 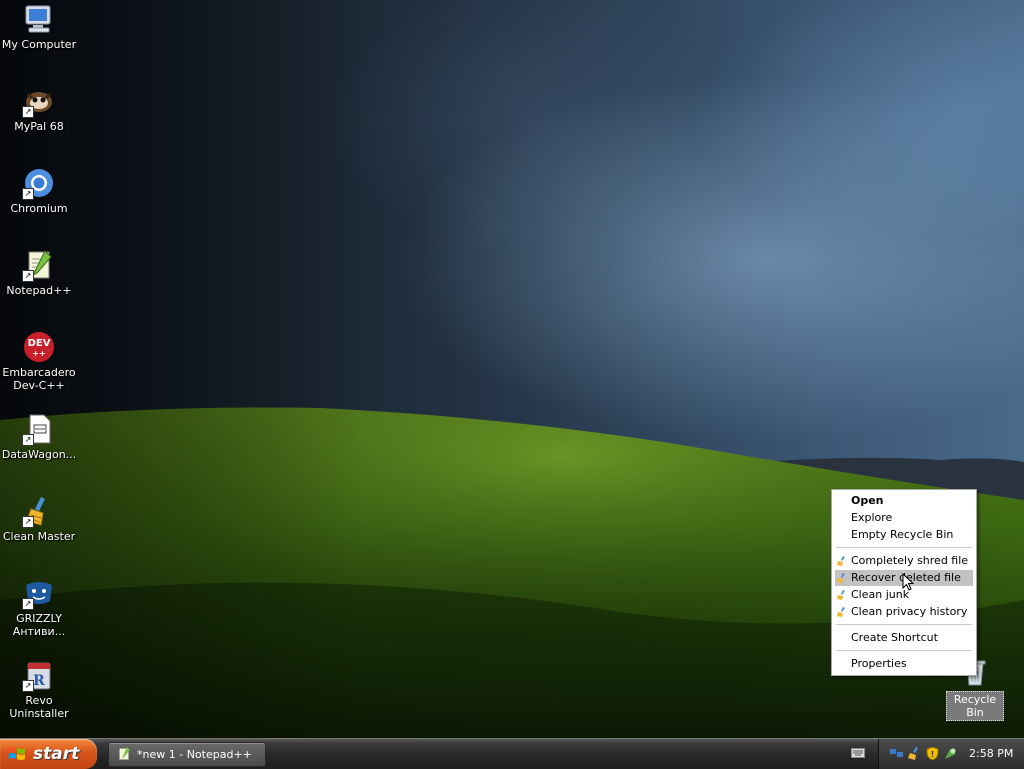 I want to click on menu-item-label: Clean privacy history, so click(x=909, y=611).